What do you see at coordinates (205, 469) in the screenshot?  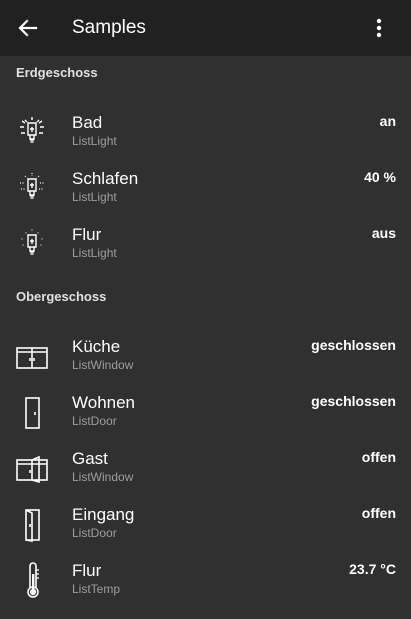 I see `list-item-gast: Gast ListWindow offen` at bounding box center [205, 469].